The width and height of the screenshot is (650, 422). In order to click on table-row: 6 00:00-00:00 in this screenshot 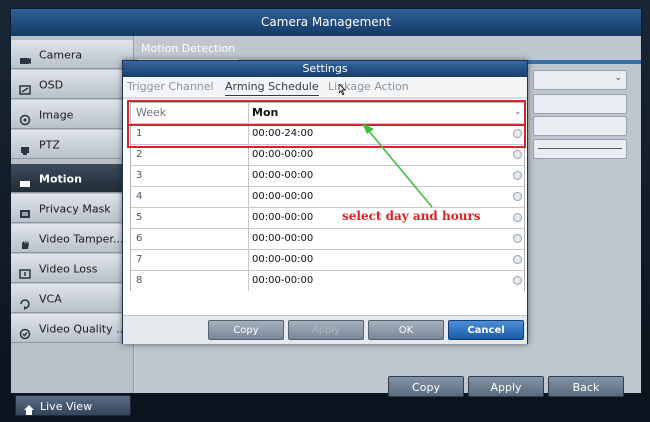, I will do `click(327, 239)`.